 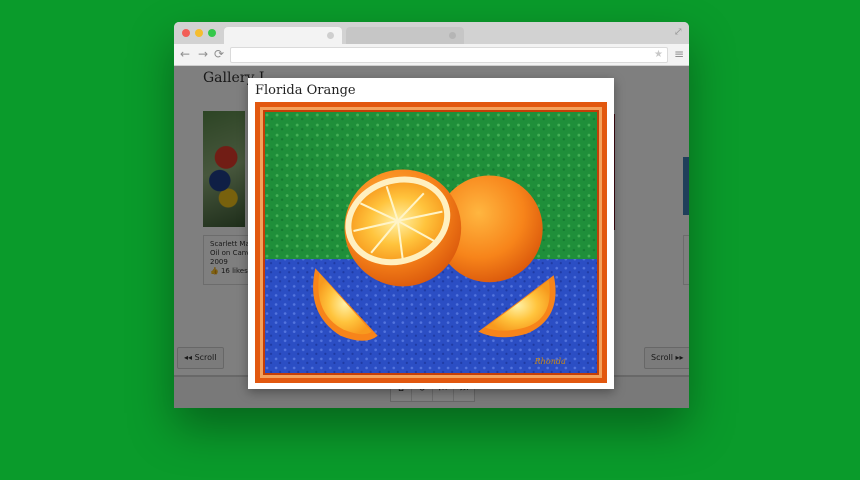 What do you see at coordinates (405, 35) in the screenshot?
I see `tab-inactive` at bounding box center [405, 35].